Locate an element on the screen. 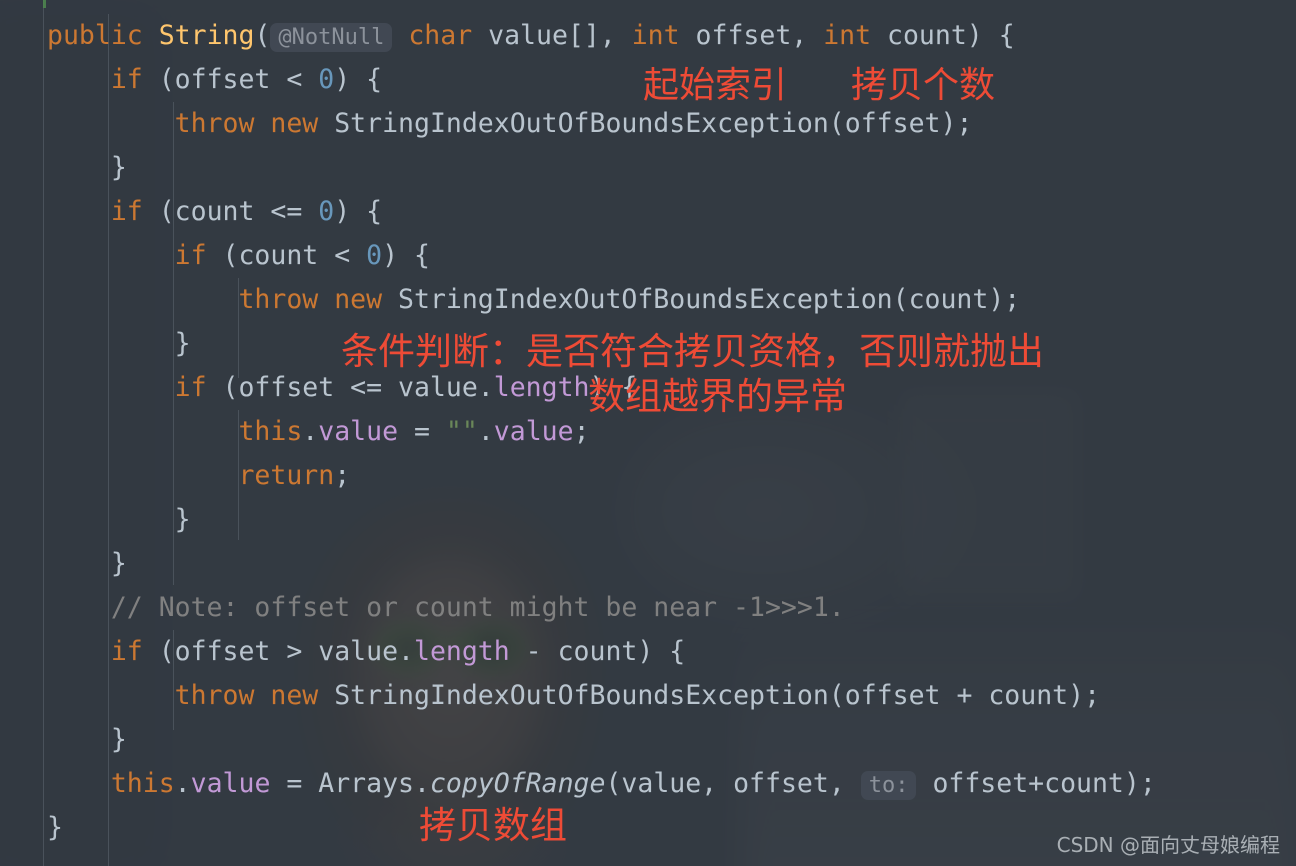 This screenshot has height=866, width=1296. code-line: if (offset > value.length - count) { is located at coordinates (671, 652).